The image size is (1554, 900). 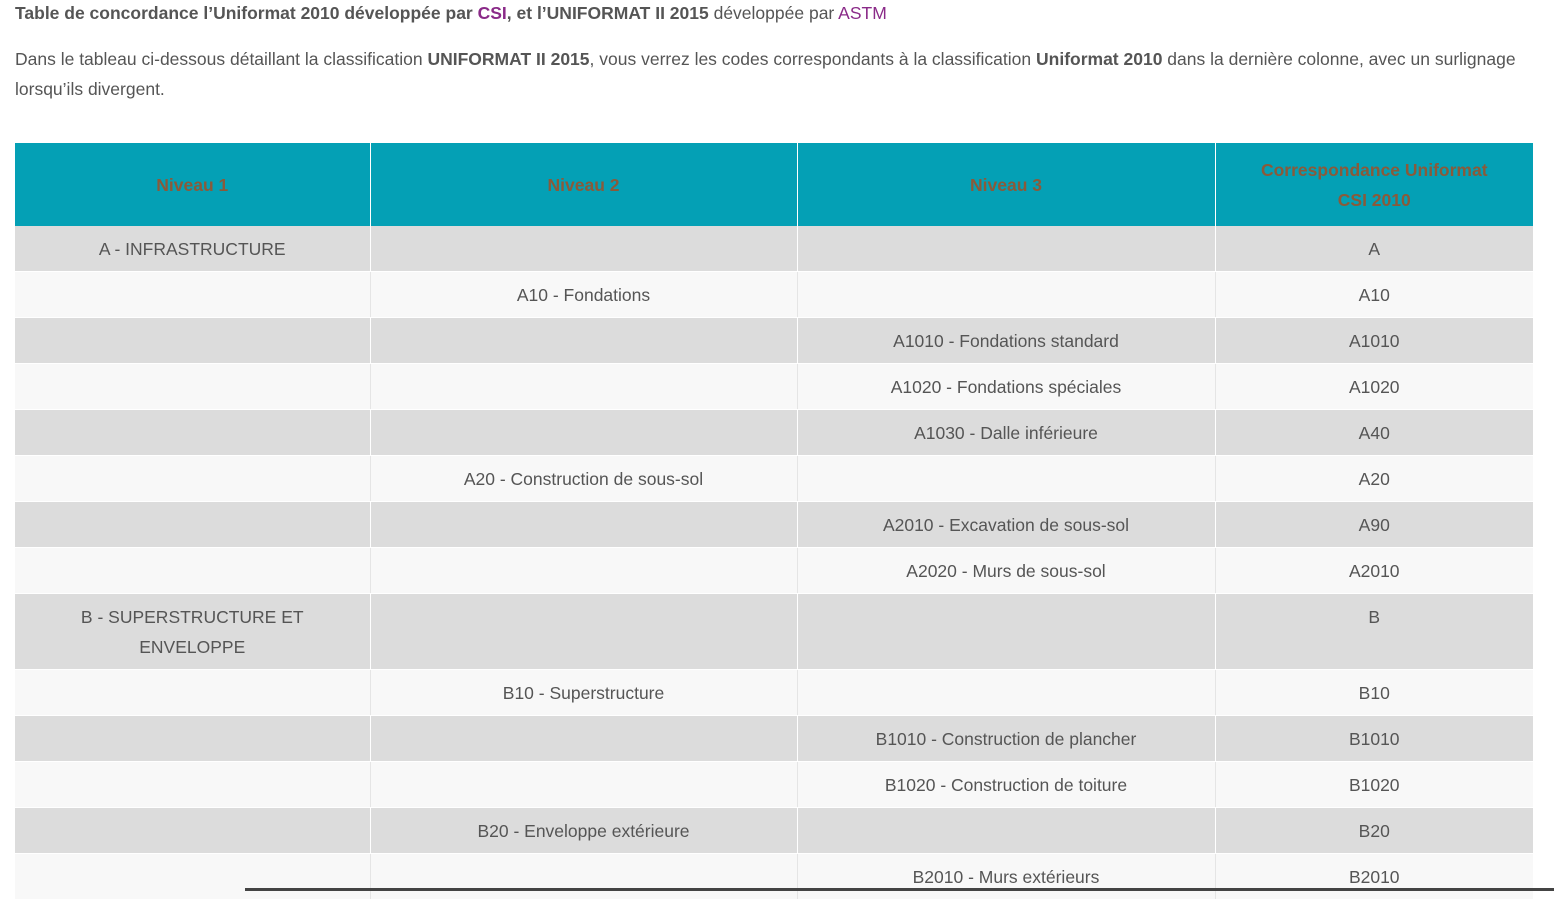 I want to click on table-row: A2020 - Murs de sous-sol A2010, so click(x=774, y=570).